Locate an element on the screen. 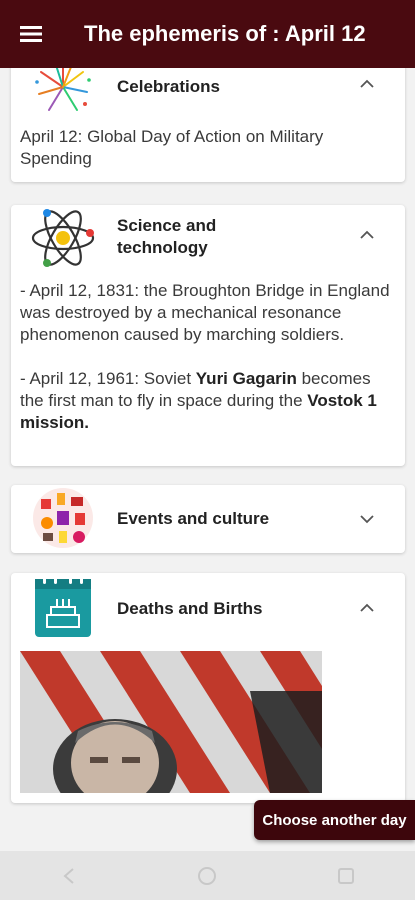 This screenshot has width=415, height=900. events-header: Events and culture is located at coordinates (208, 519).